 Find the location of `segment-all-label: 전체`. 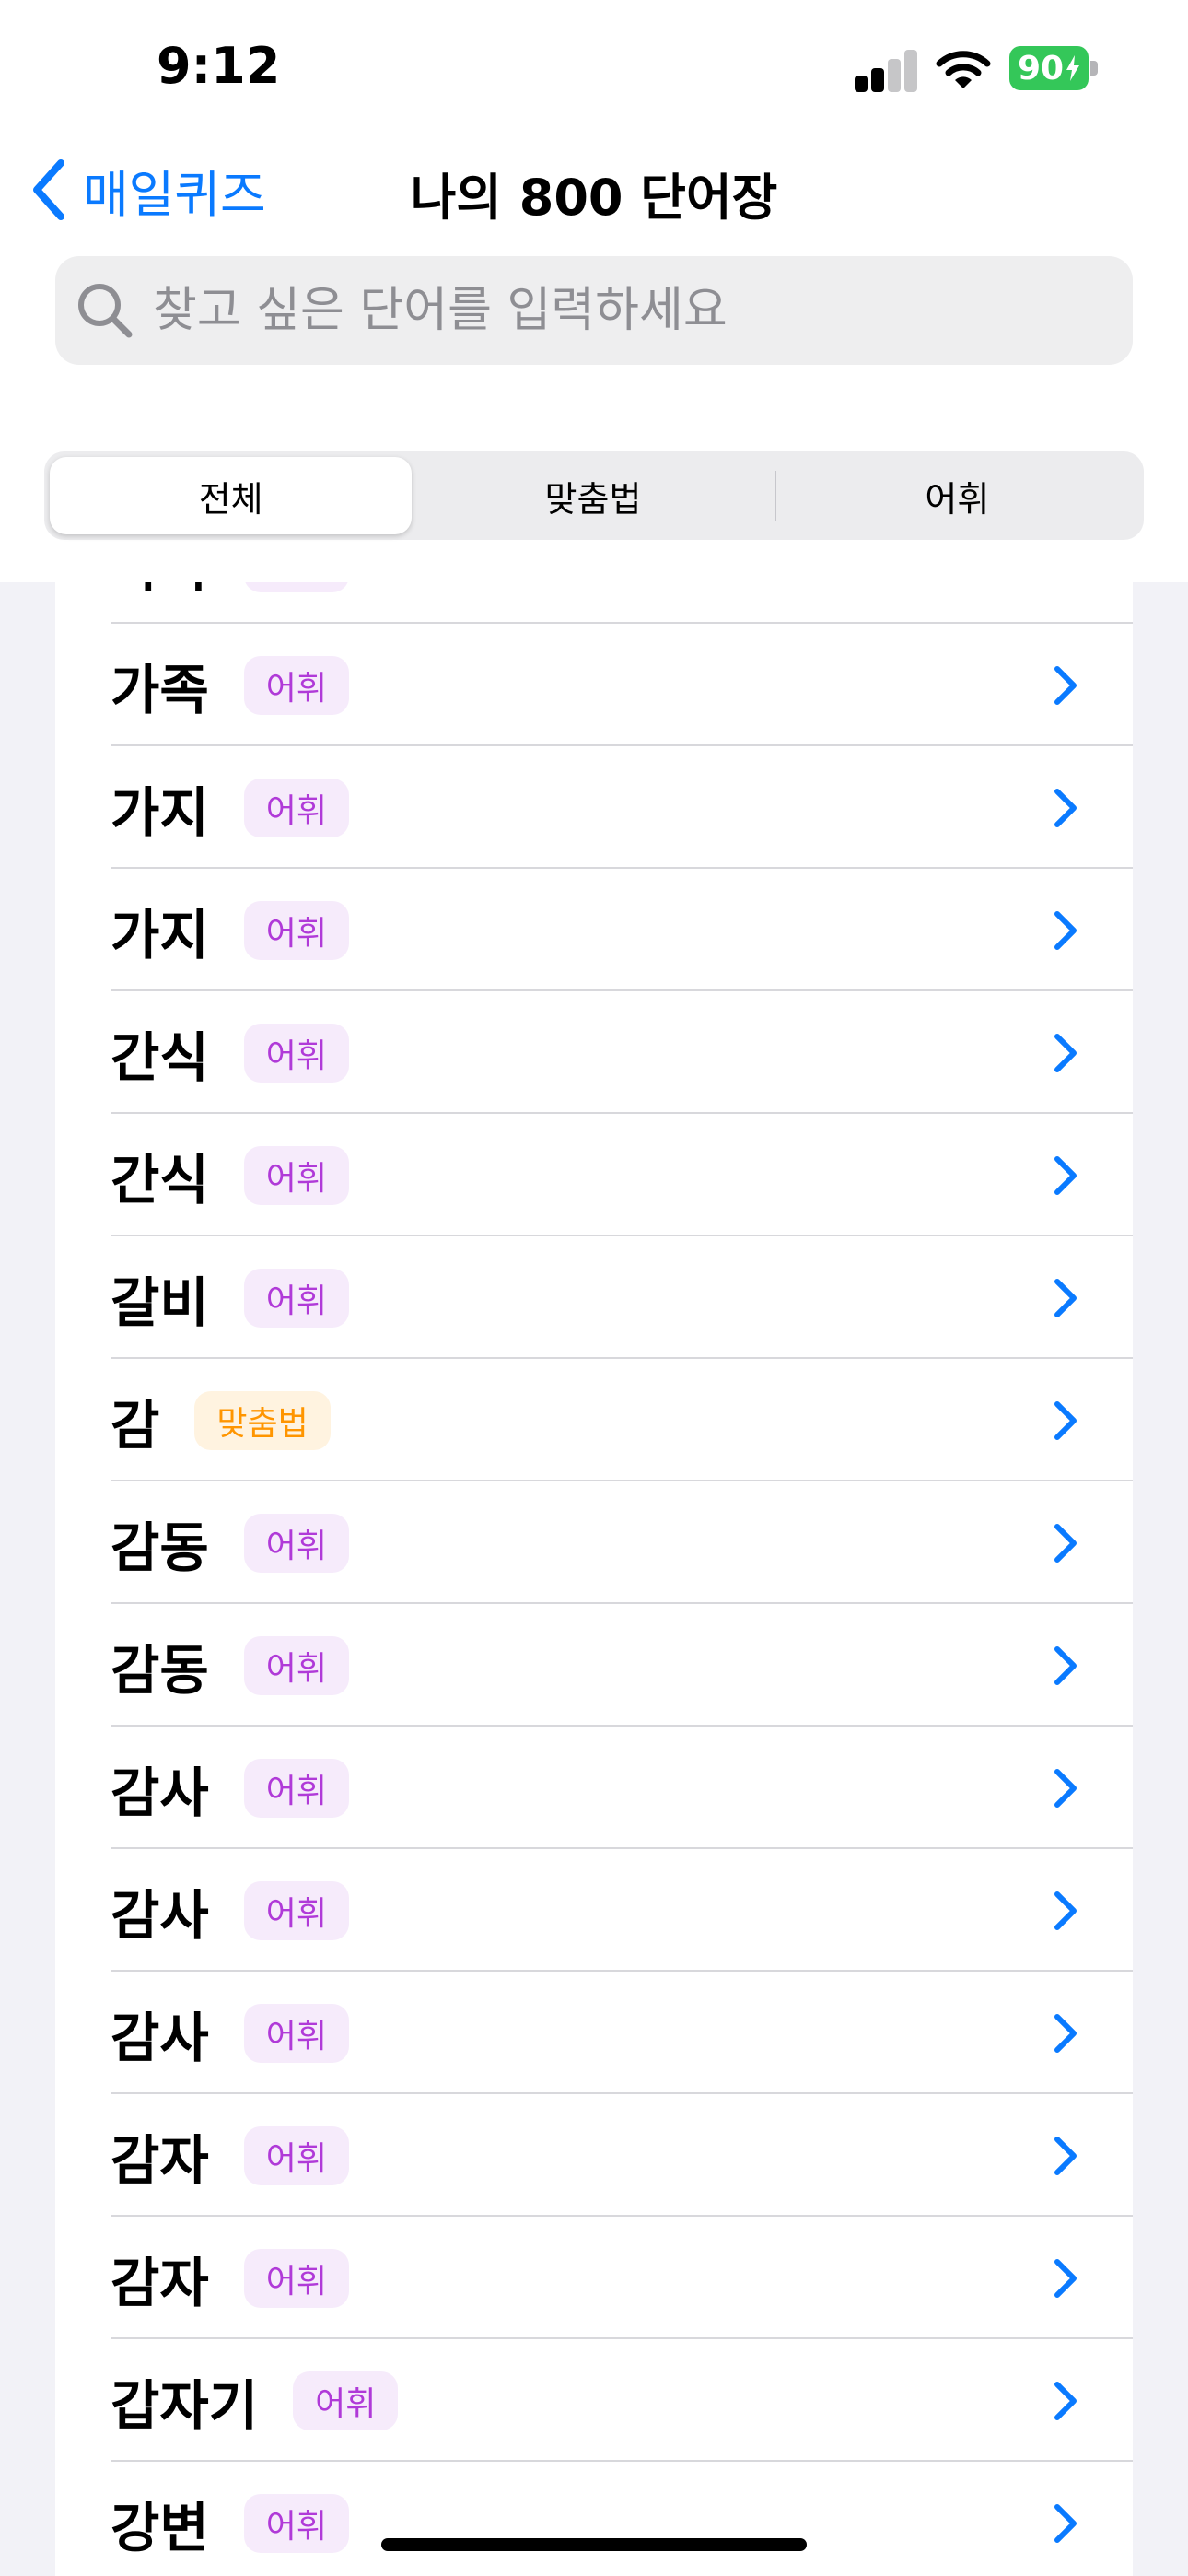

segment-all-label: 전체 is located at coordinates (230, 499).